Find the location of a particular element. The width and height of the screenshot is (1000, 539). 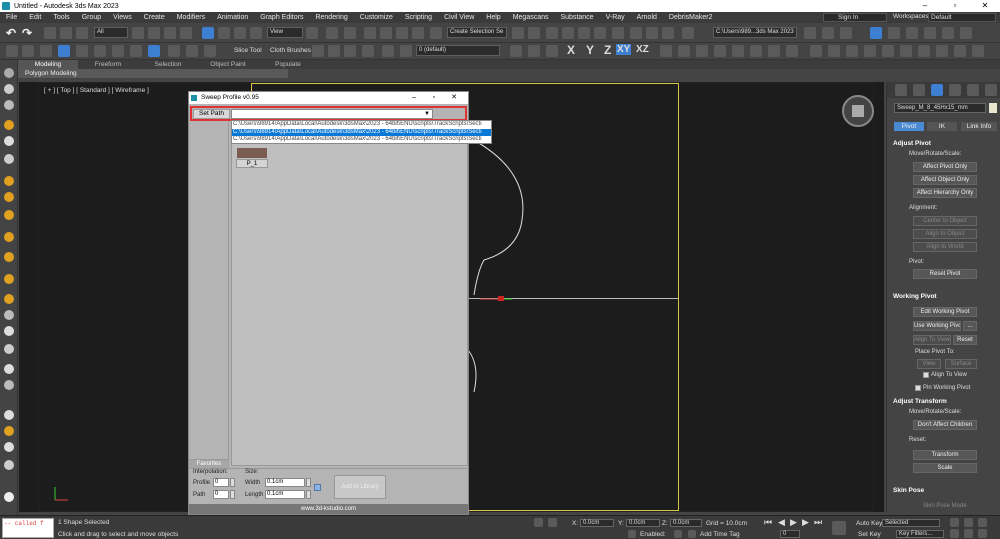

spinner-snap-icon is located at coordinates (418, 33).